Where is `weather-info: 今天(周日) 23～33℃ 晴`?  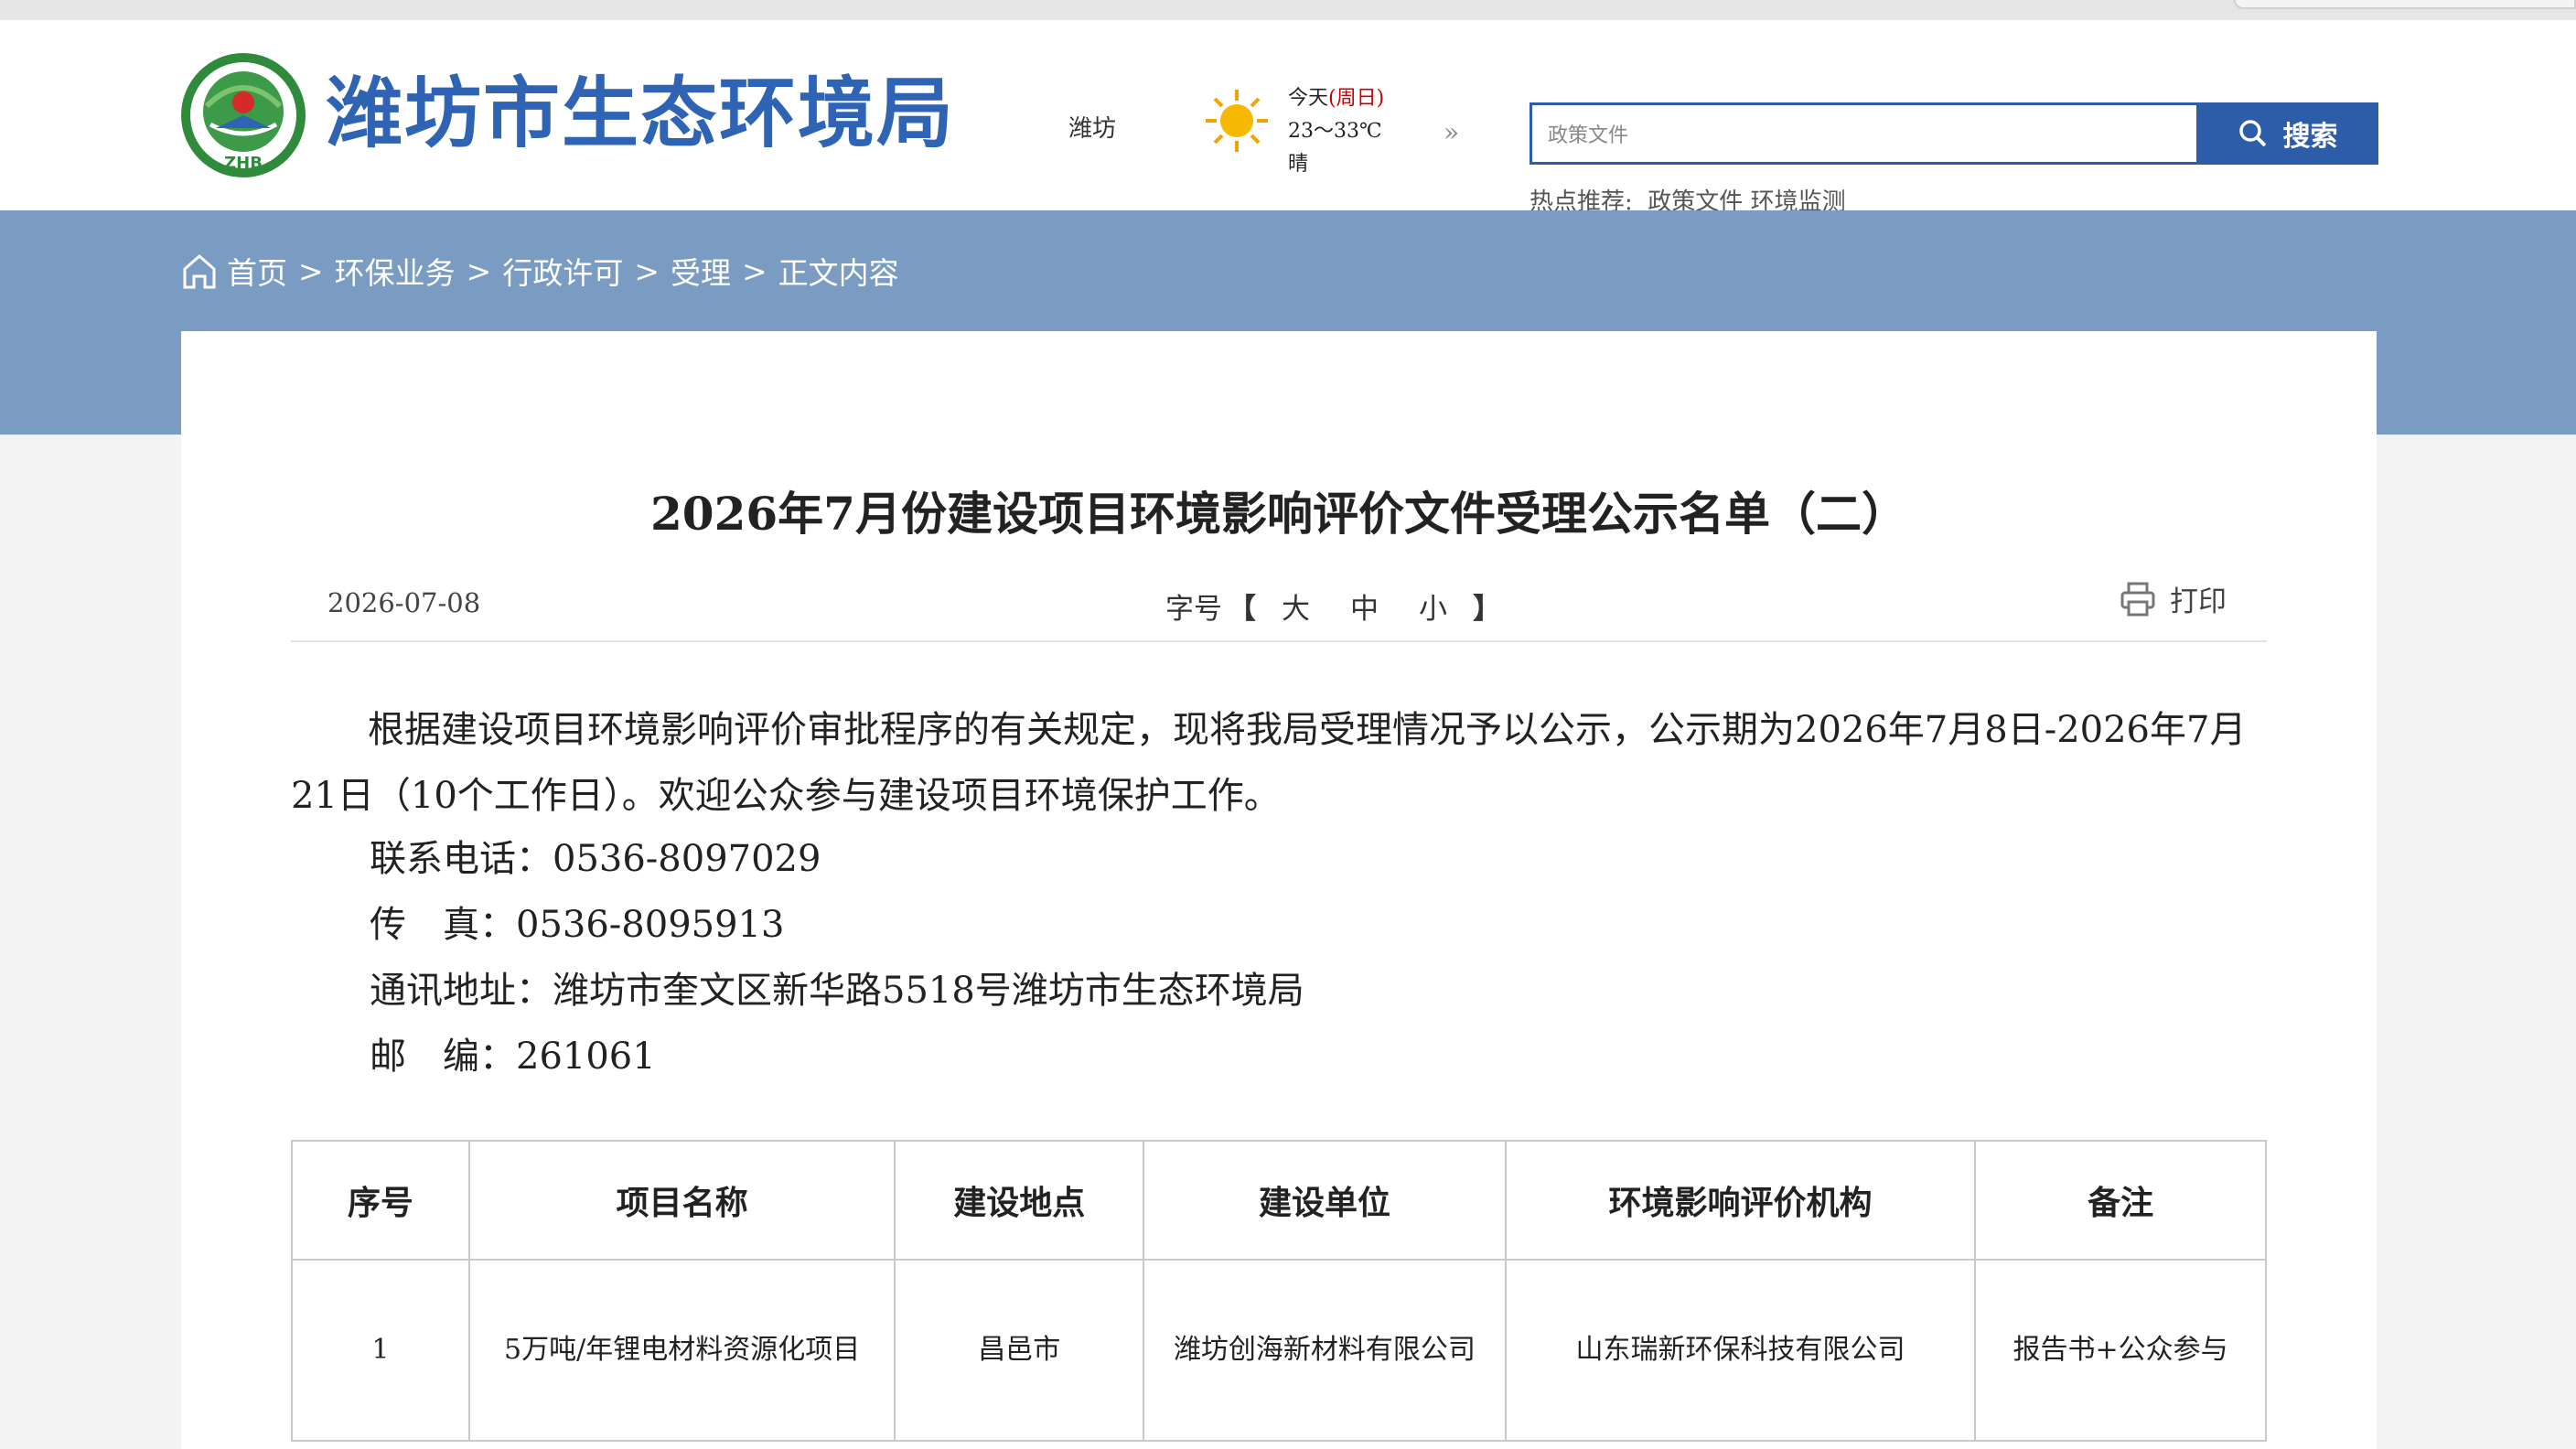
weather-info: 今天(周日) 23～33℃ 晴 is located at coordinates (1336, 132).